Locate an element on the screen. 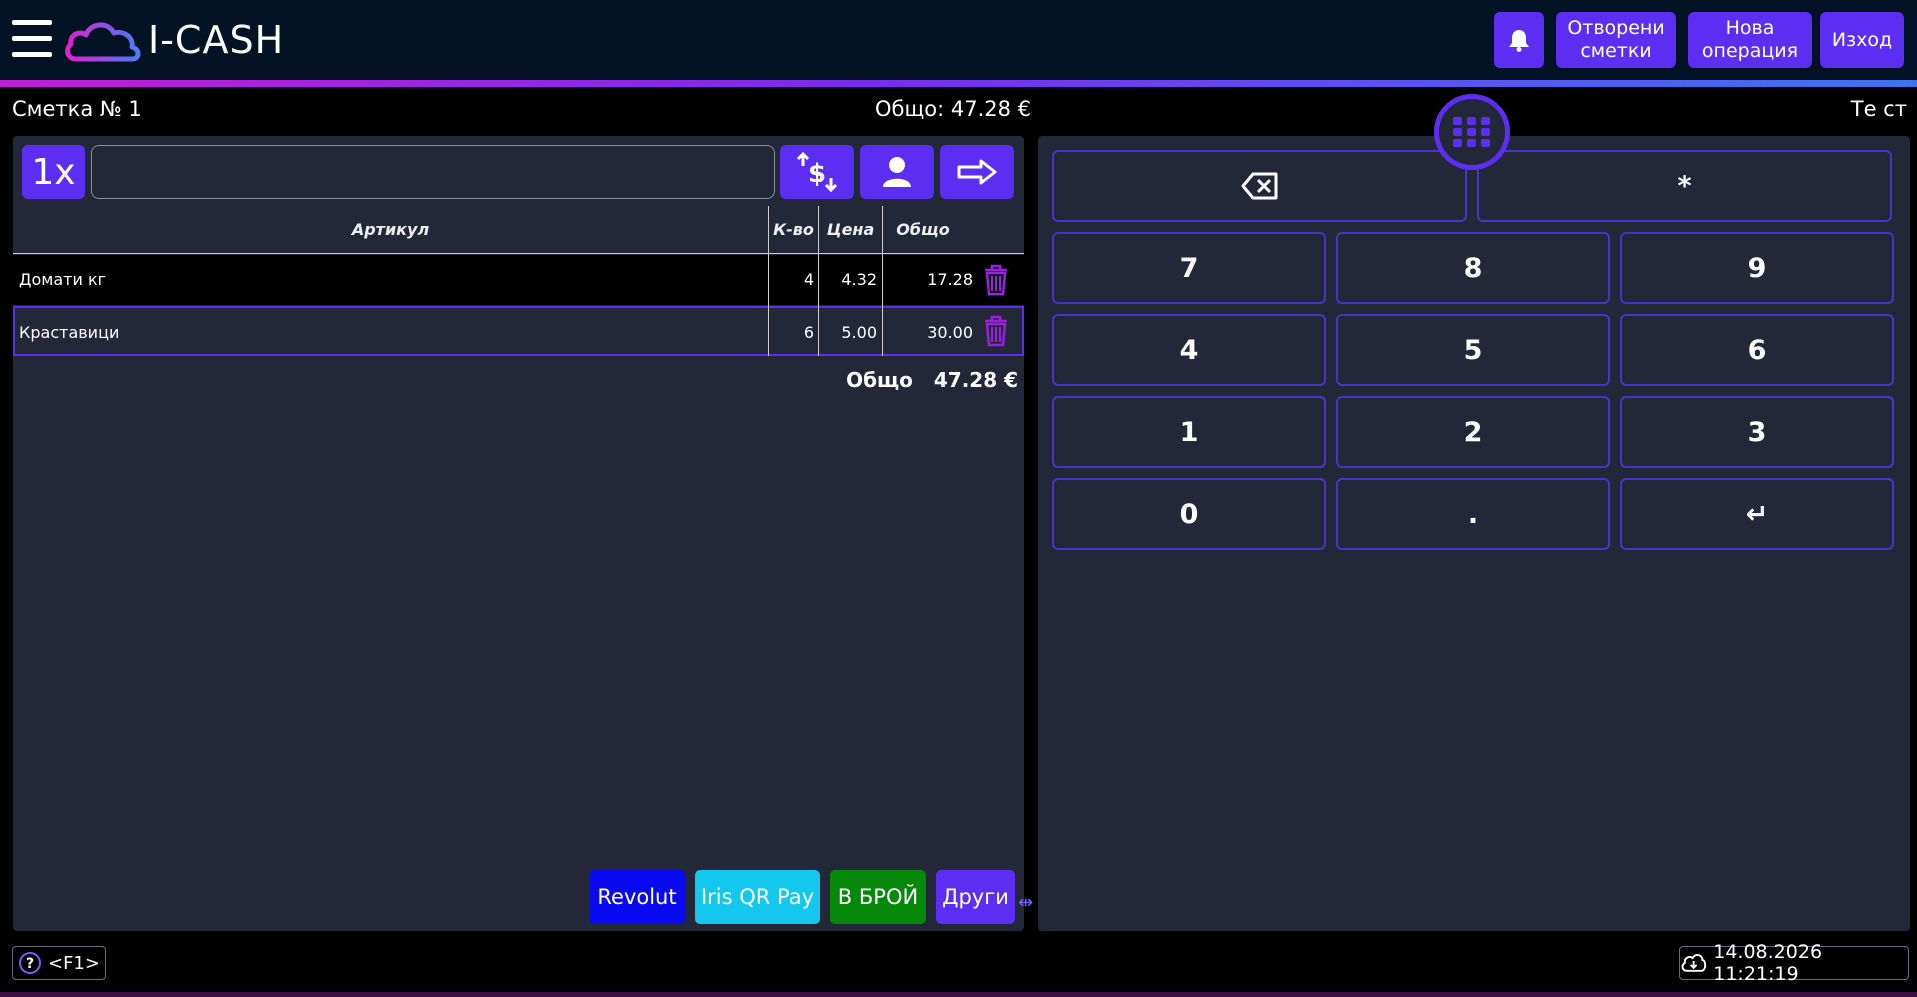 This screenshot has height=997, width=1917. key-9: 9 is located at coordinates (1757, 268).